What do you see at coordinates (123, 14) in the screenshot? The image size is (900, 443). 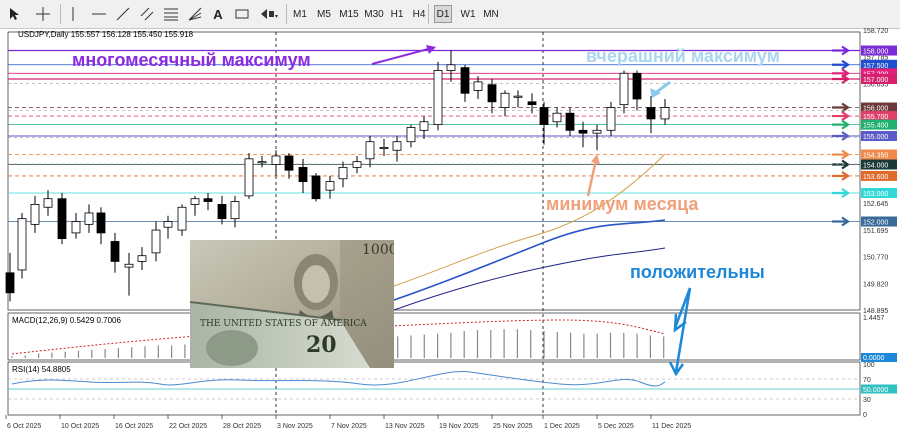 I see `trend-line-icon` at bounding box center [123, 14].